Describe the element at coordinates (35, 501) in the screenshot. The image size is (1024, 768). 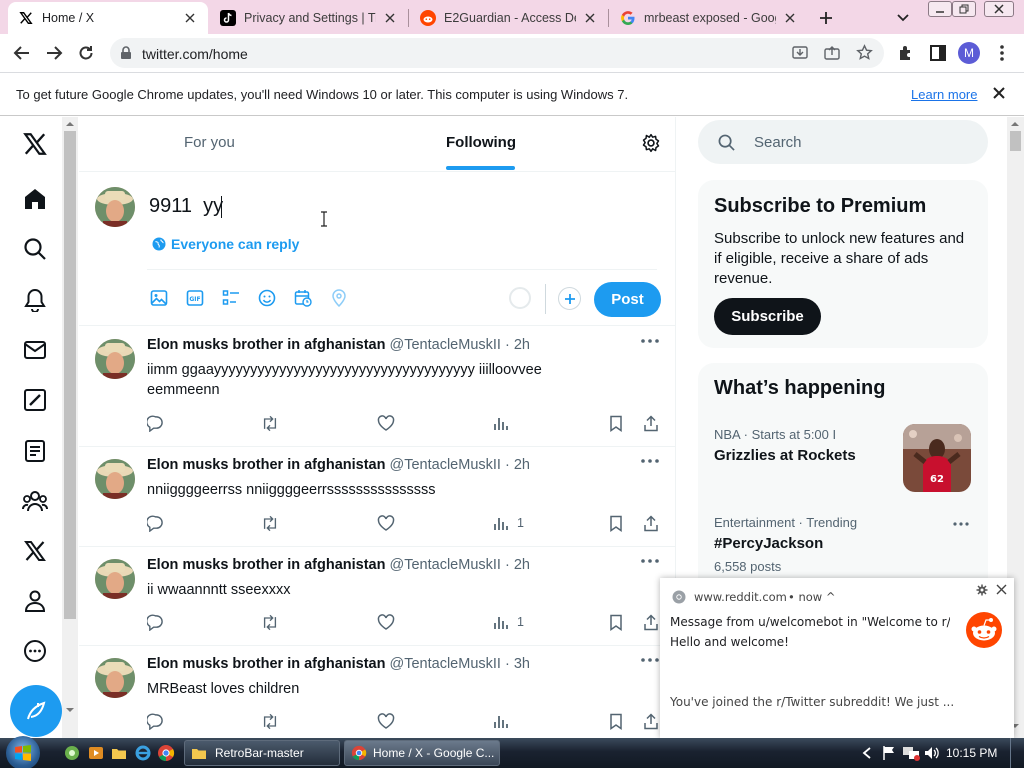
I see `communities-icon` at that location.